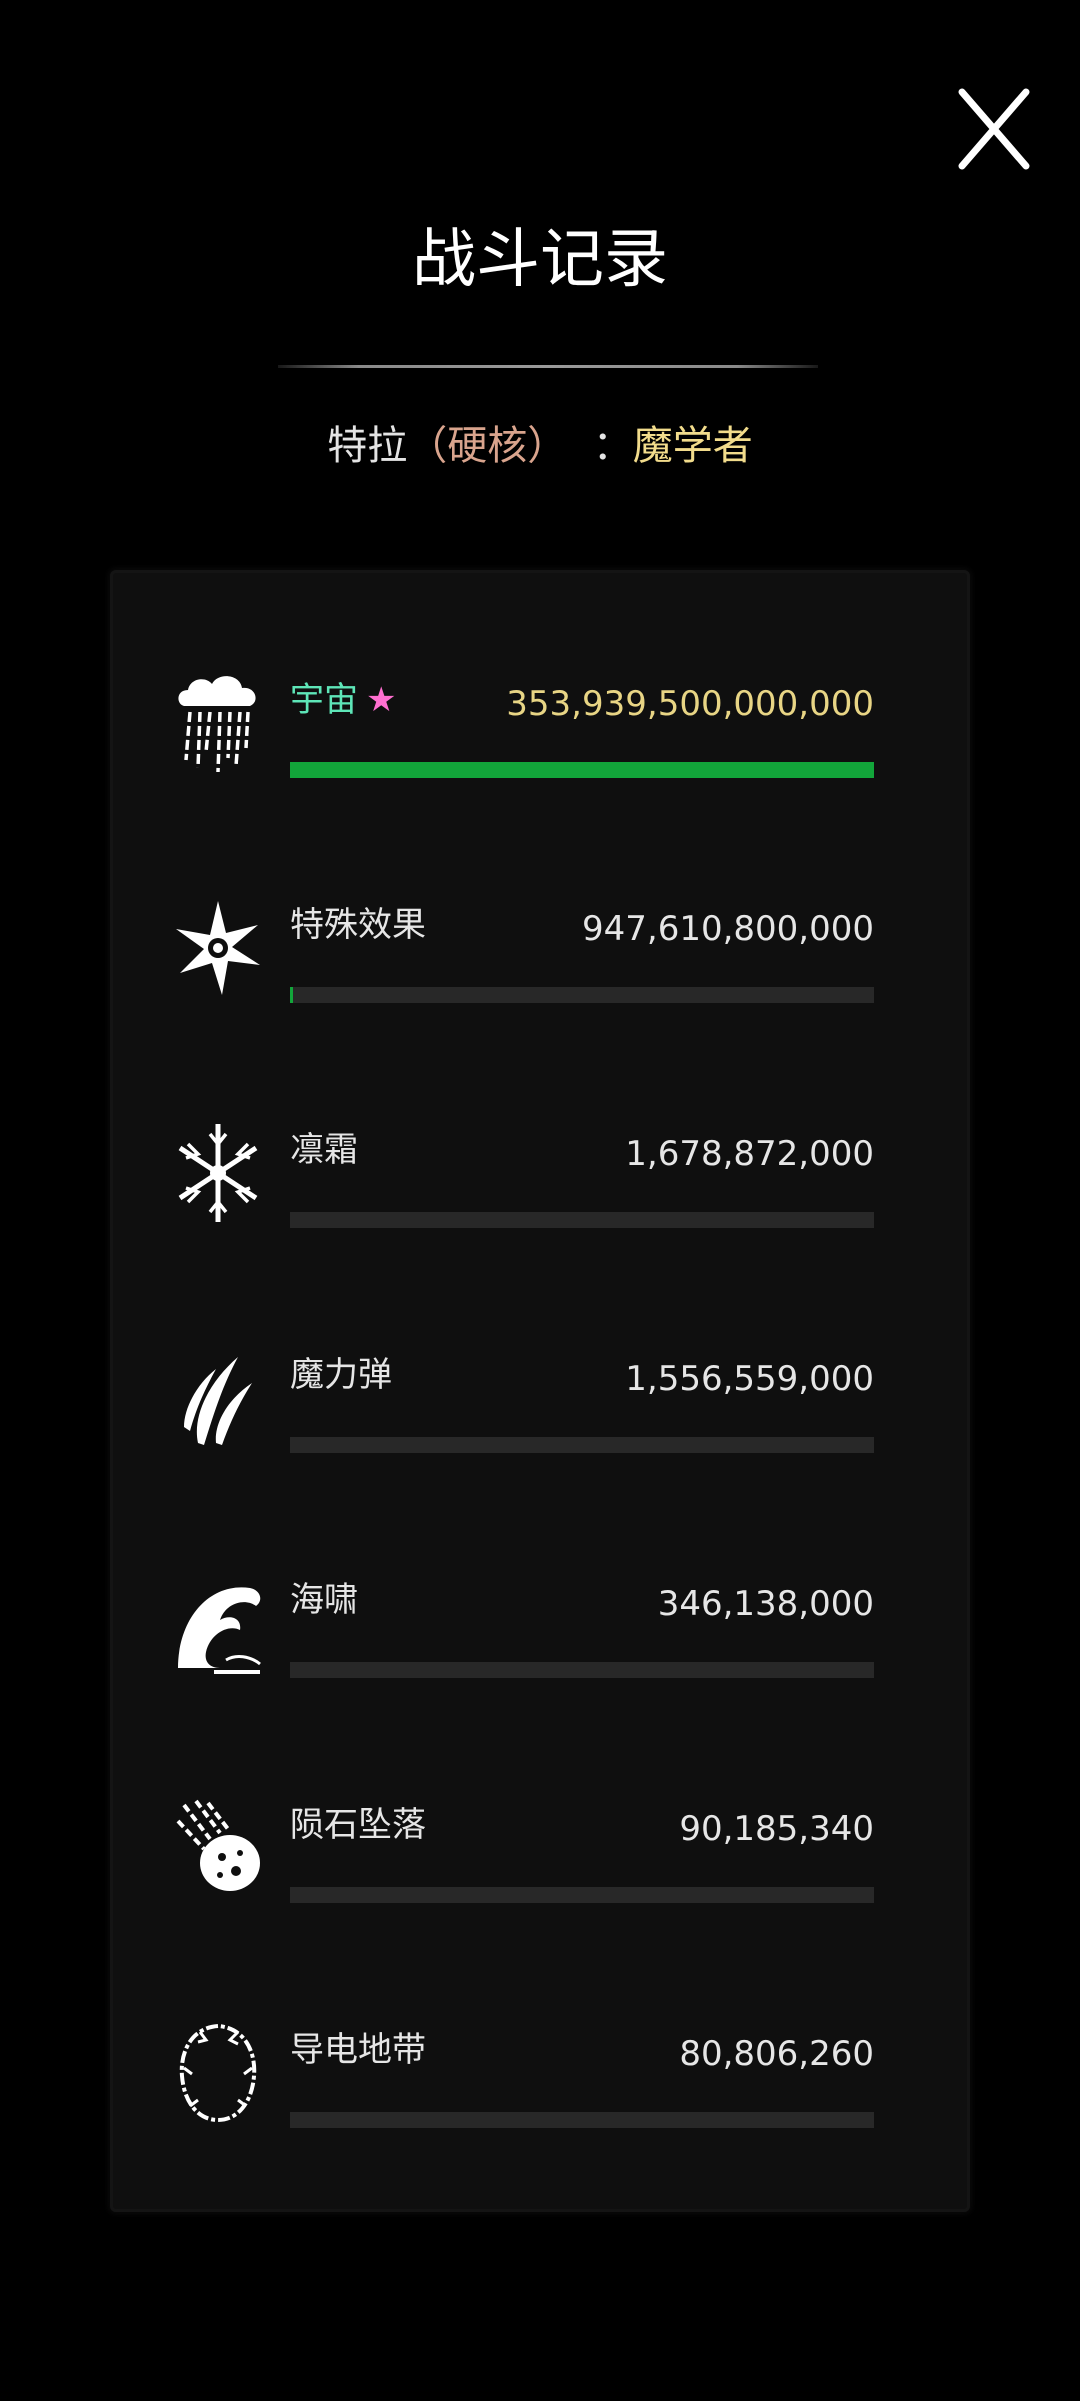 The height and width of the screenshot is (2401, 1080). What do you see at coordinates (218, 723) in the screenshot?
I see `storm-cloud-icon` at bounding box center [218, 723].